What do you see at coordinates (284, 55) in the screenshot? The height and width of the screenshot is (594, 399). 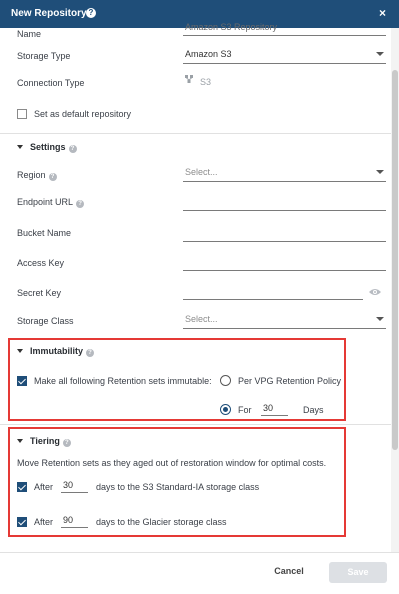 I see `storage-type-select: Amazon S3` at bounding box center [284, 55].